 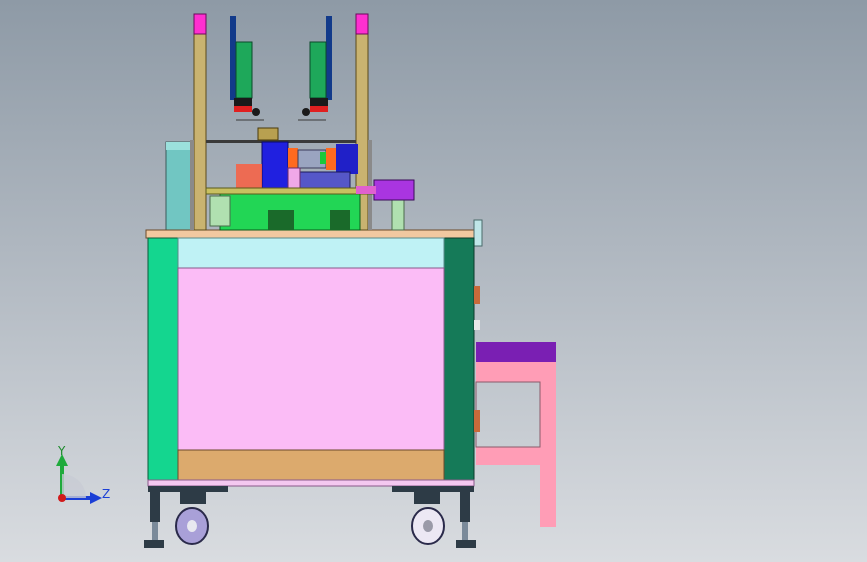 What do you see at coordinates (515, 434) in the screenshot?
I see `side-table` at bounding box center [515, 434].